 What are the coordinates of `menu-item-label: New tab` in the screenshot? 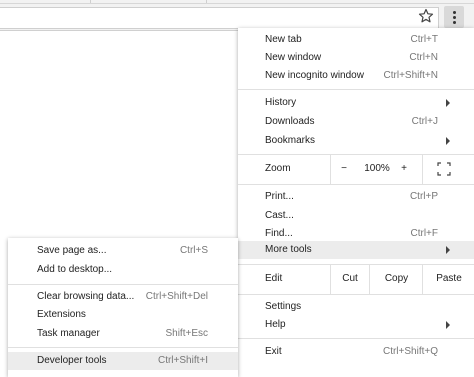 It's located at (283, 39).